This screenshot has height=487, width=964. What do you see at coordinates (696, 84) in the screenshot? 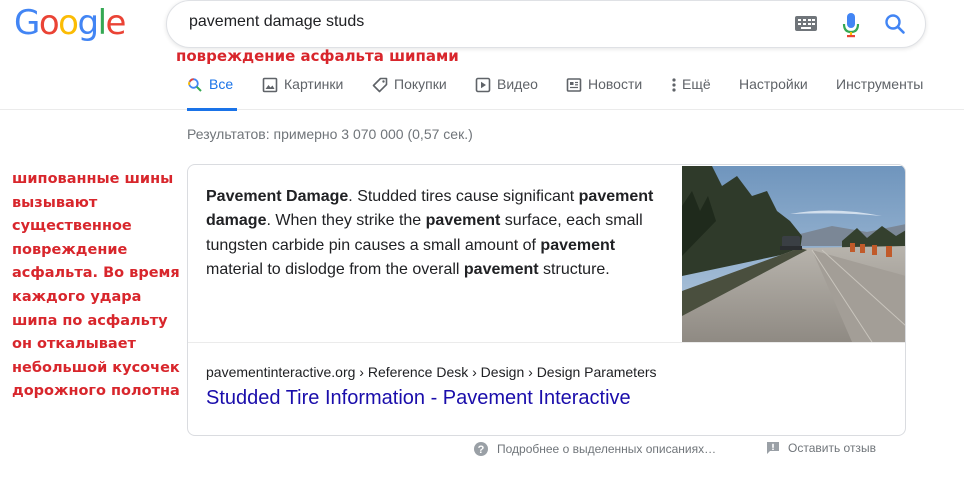
I see `tab-label: Ещё` at bounding box center [696, 84].